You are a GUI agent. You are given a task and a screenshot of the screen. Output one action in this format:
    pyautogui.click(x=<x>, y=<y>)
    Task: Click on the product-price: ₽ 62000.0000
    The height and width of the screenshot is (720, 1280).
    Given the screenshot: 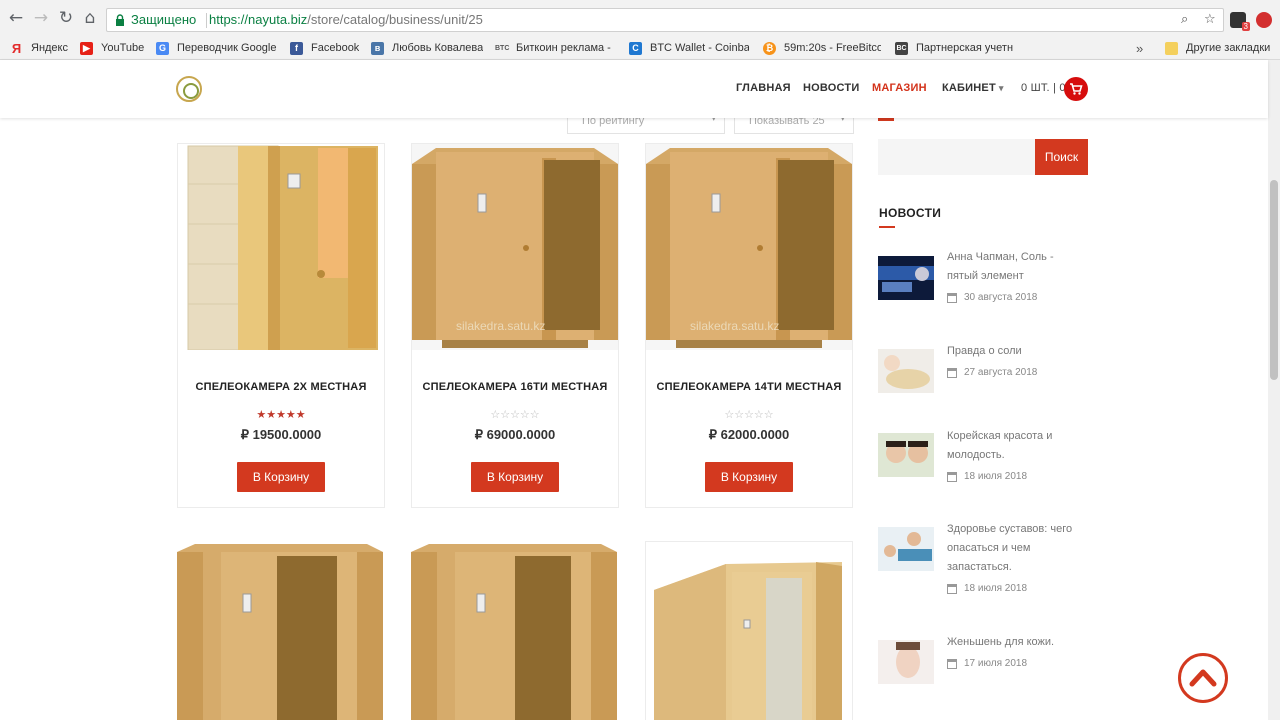 What is the action you would take?
    pyautogui.click(x=749, y=434)
    